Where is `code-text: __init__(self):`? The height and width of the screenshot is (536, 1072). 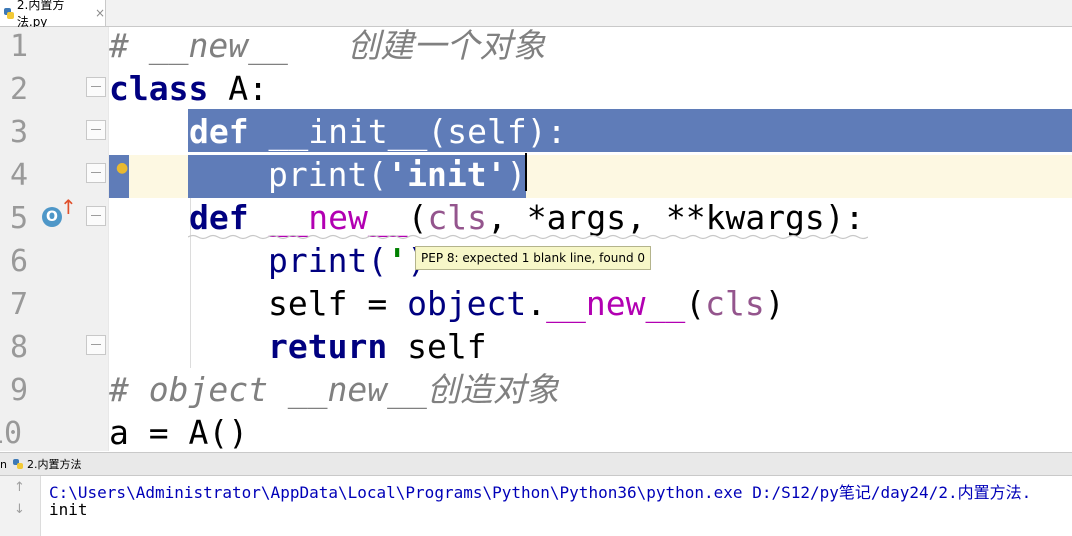 code-text: __init__(self): is located at coordinates (407, 131).